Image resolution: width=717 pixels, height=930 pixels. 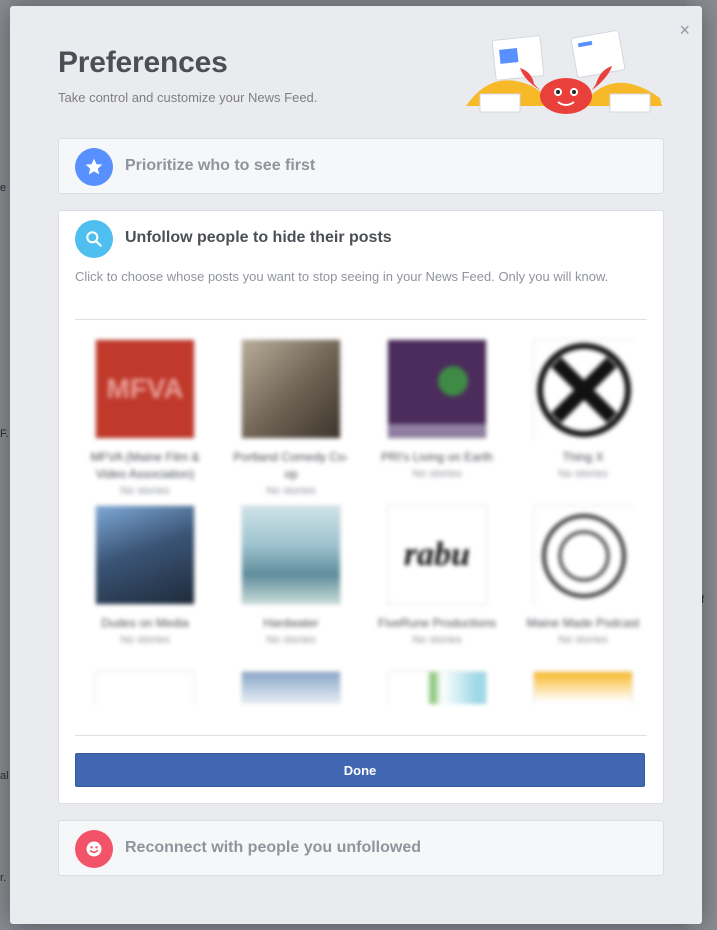 What do you see at coordinates (3, 878) in the screenshot?
I see `background-text-fragment: r.` at bounding box center [3, 878].